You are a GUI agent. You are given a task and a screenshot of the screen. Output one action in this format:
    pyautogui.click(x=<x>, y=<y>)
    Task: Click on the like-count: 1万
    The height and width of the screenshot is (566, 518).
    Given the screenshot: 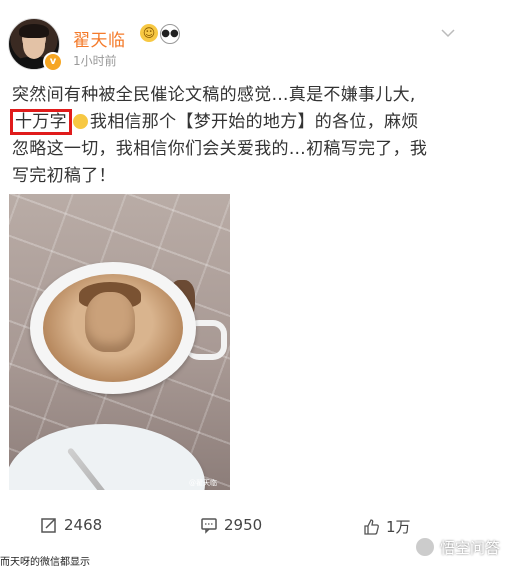 What is the action you would take?
    pyautogui.click(x=398, y=527)
    